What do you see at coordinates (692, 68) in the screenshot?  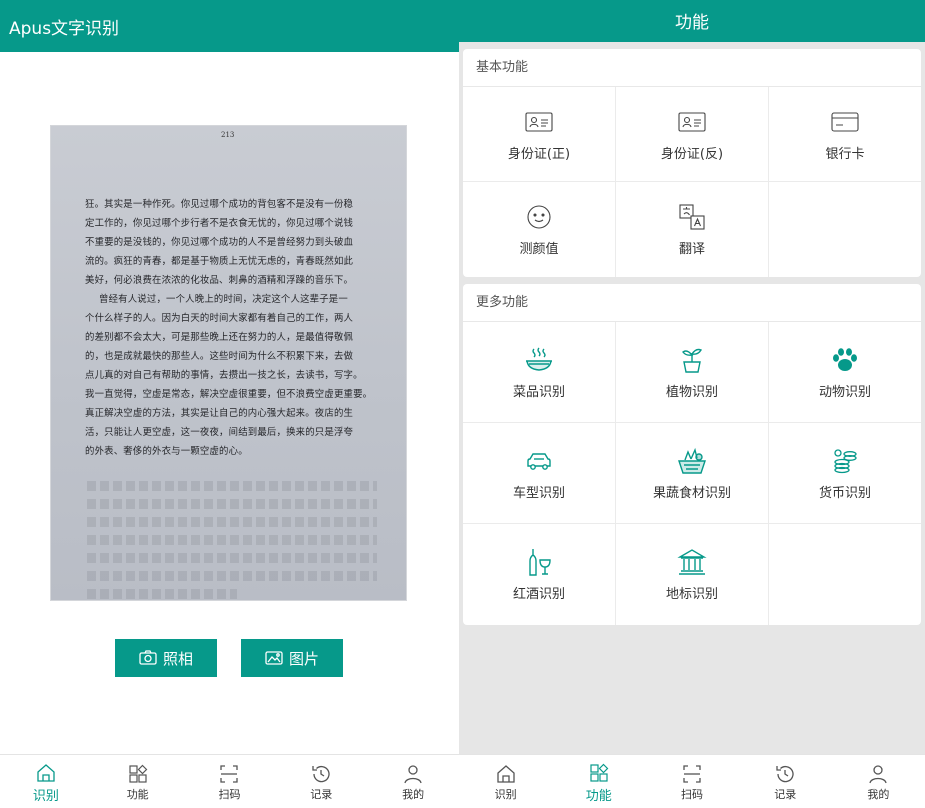 I see `section-title: 基本功能` at bounding box center [692, 68].